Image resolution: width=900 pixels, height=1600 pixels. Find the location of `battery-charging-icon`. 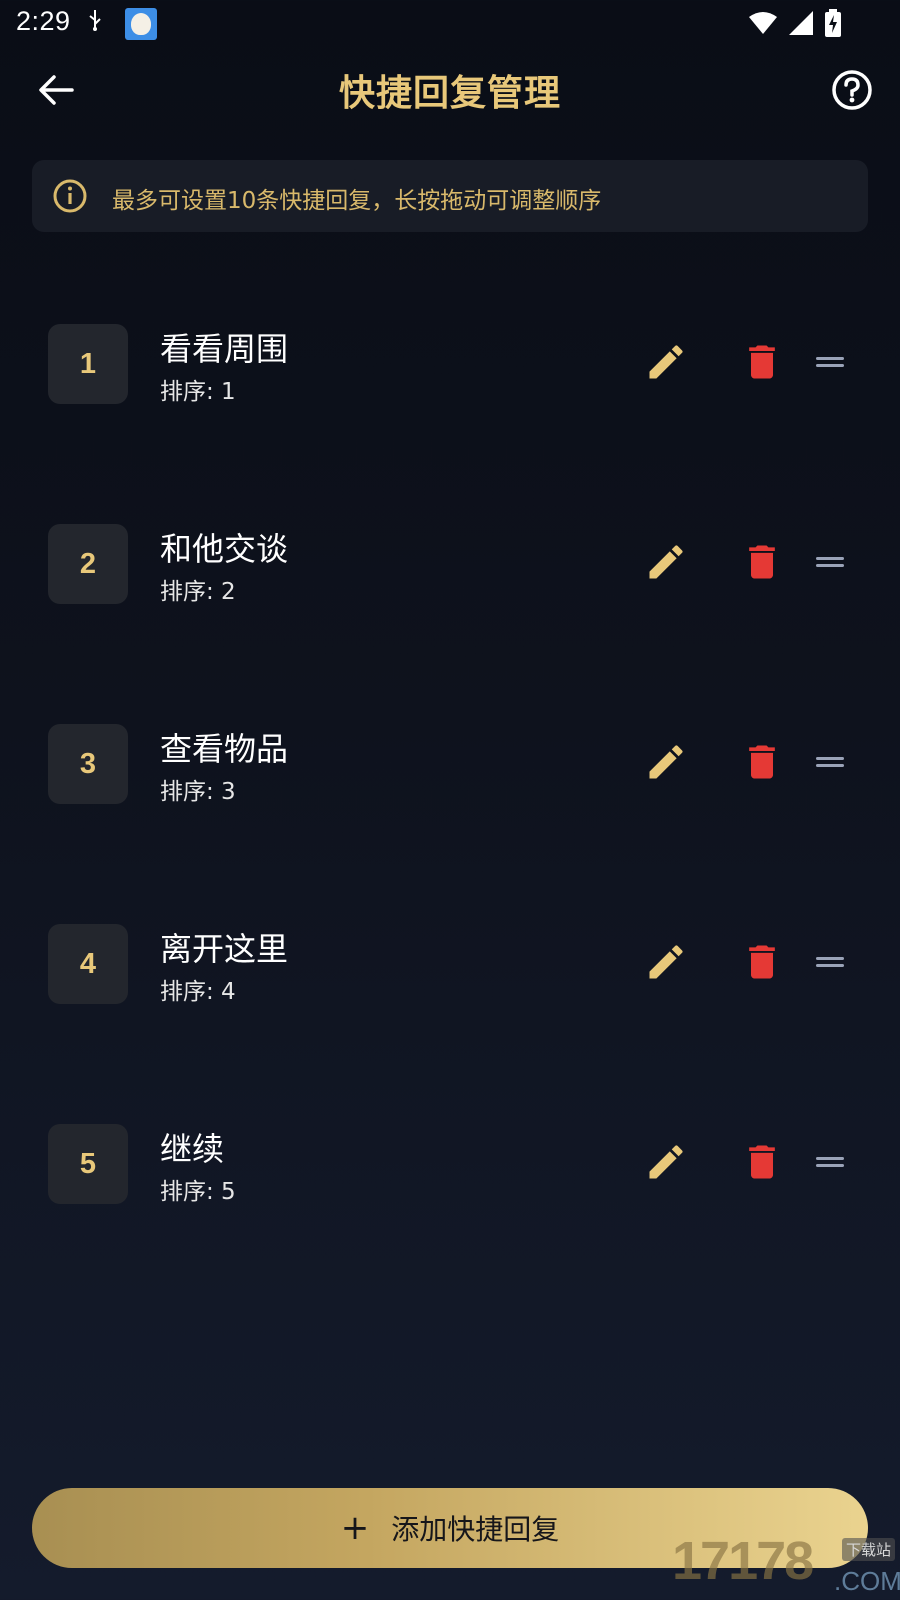

battery-charging-icon is located at coordinates (833, 25).